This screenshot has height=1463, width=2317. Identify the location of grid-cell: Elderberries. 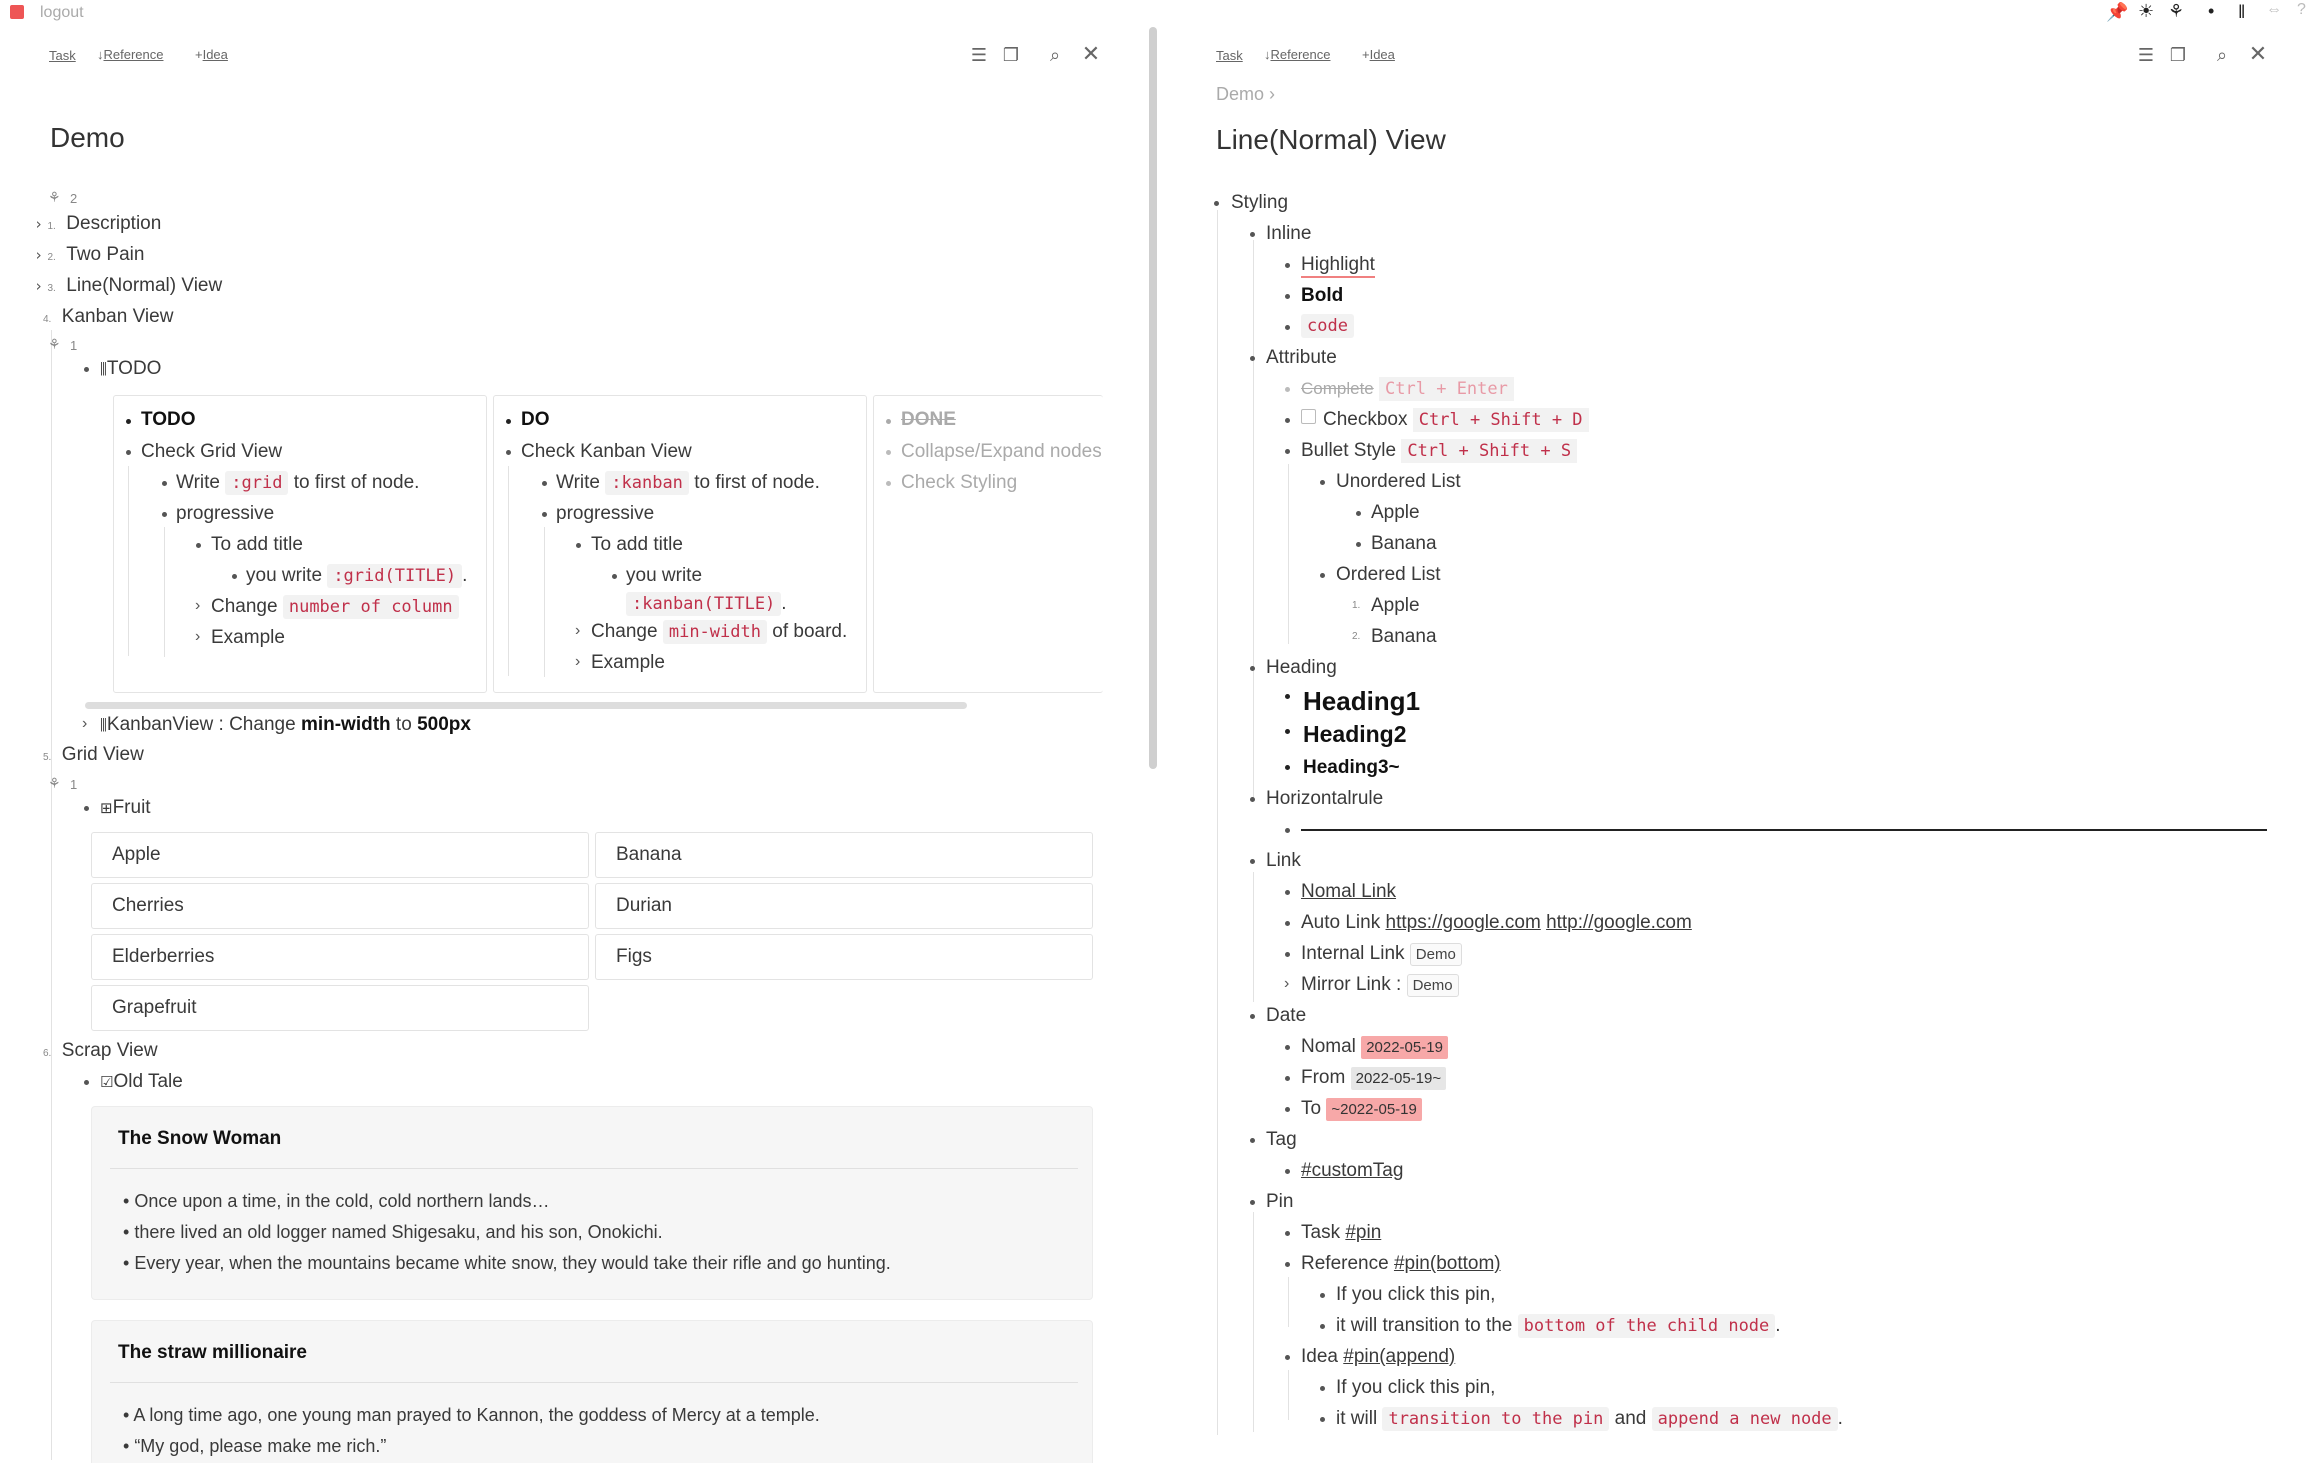
(340, 957).